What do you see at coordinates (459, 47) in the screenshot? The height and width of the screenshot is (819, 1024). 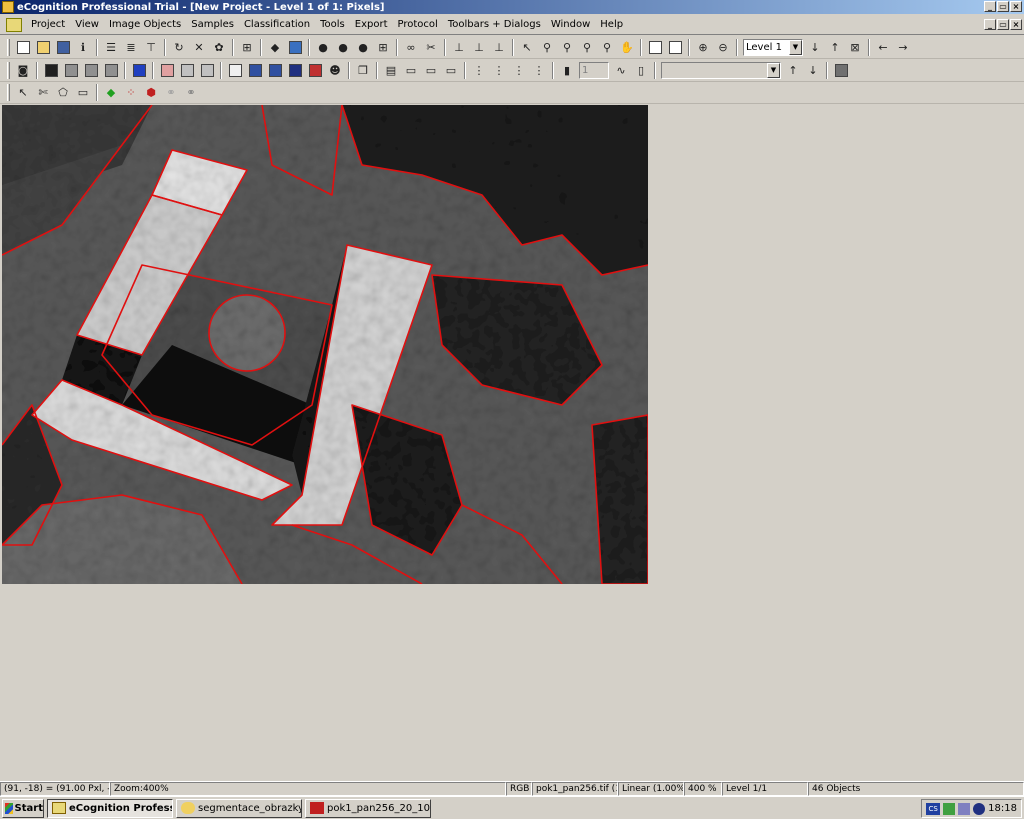 I see `hierarchy-up-icon: ⊥` at bounding box center [459, 47].